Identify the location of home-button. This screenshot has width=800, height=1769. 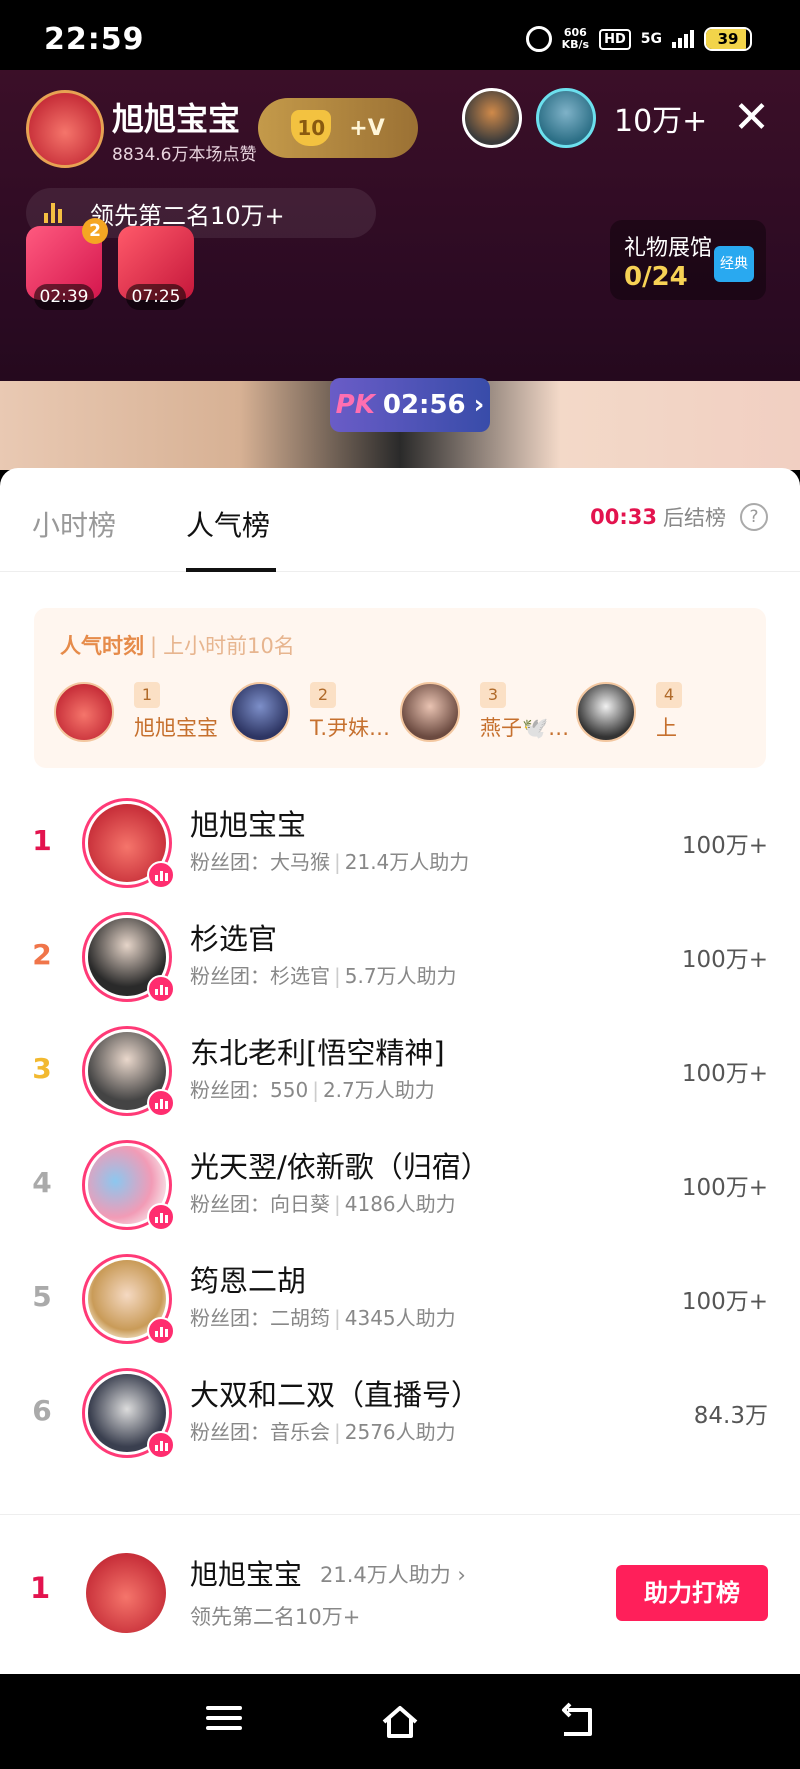
(400, 1722).